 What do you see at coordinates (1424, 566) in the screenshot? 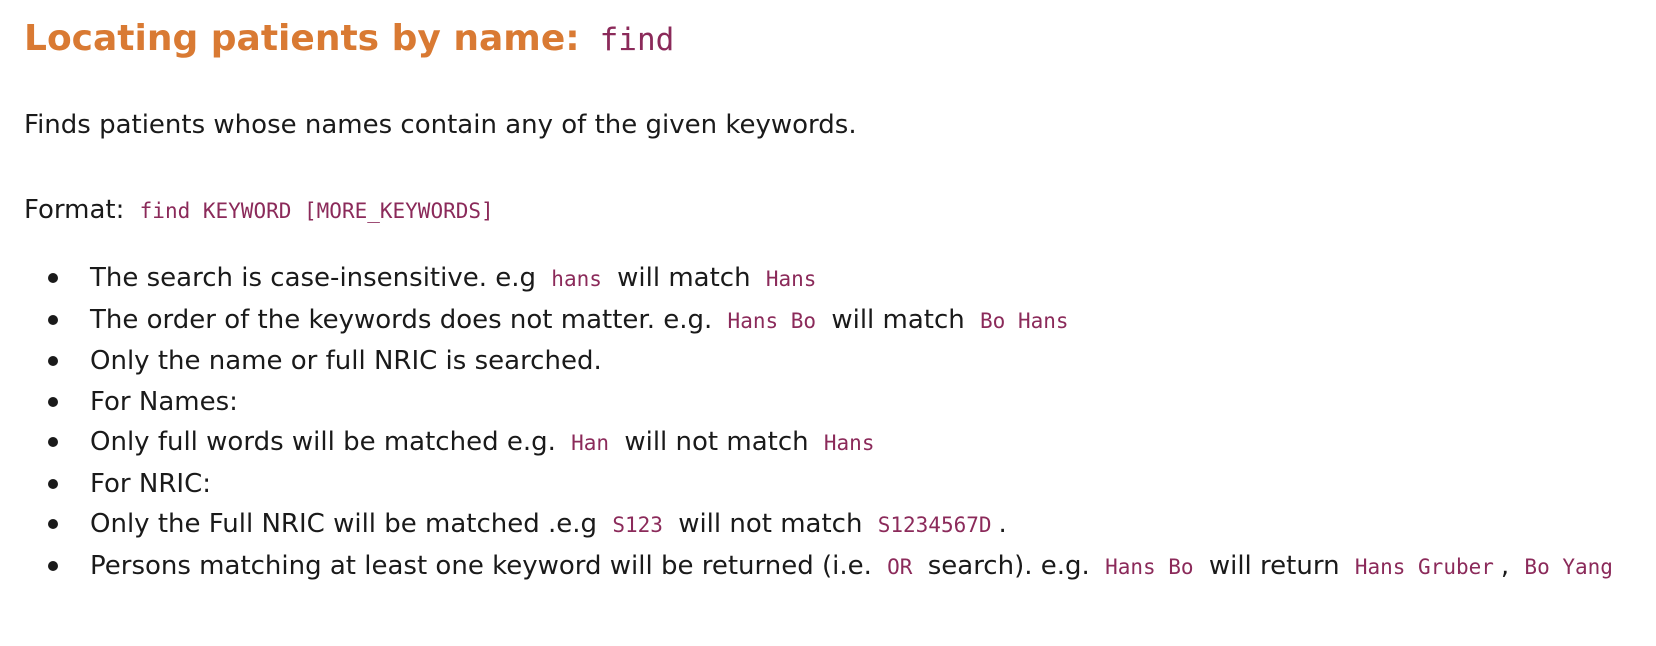
I see `inline-code: Hans Gruber` at bounding box center [1424, 566].